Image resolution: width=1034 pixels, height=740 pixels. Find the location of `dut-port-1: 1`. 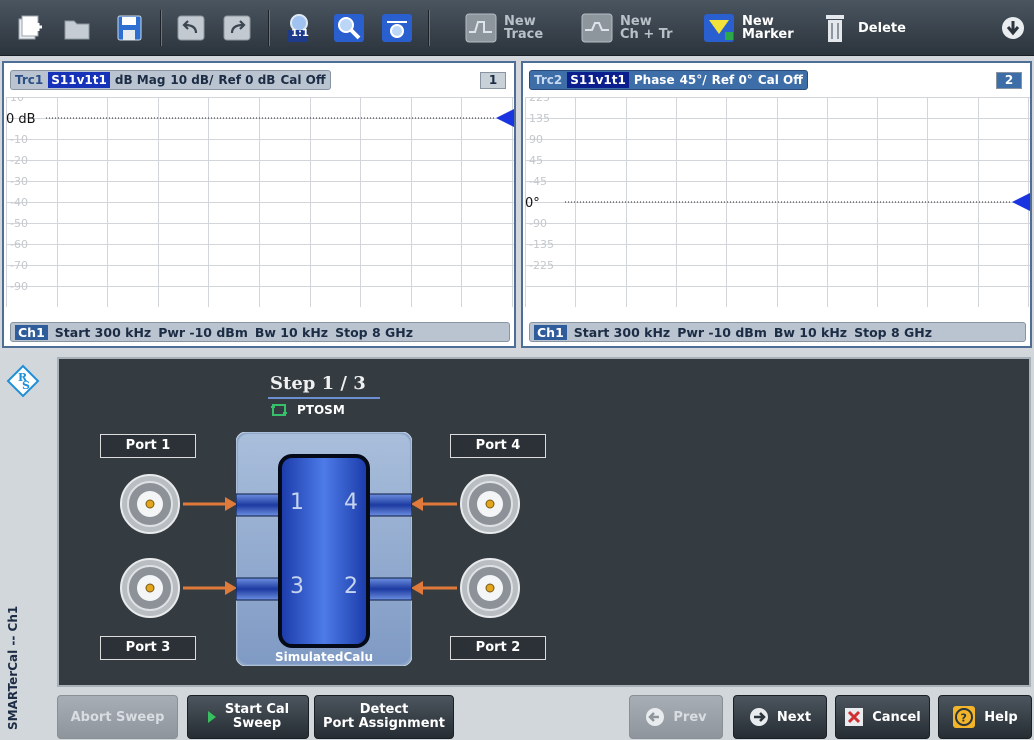

dut-port-1: 1 is located at coordinates (297, 502).